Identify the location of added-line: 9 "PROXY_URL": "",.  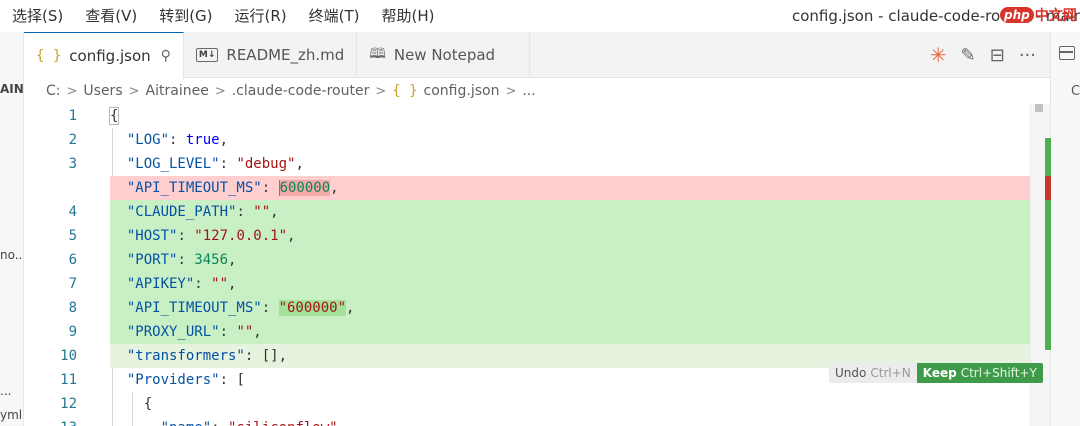
(537, 332).